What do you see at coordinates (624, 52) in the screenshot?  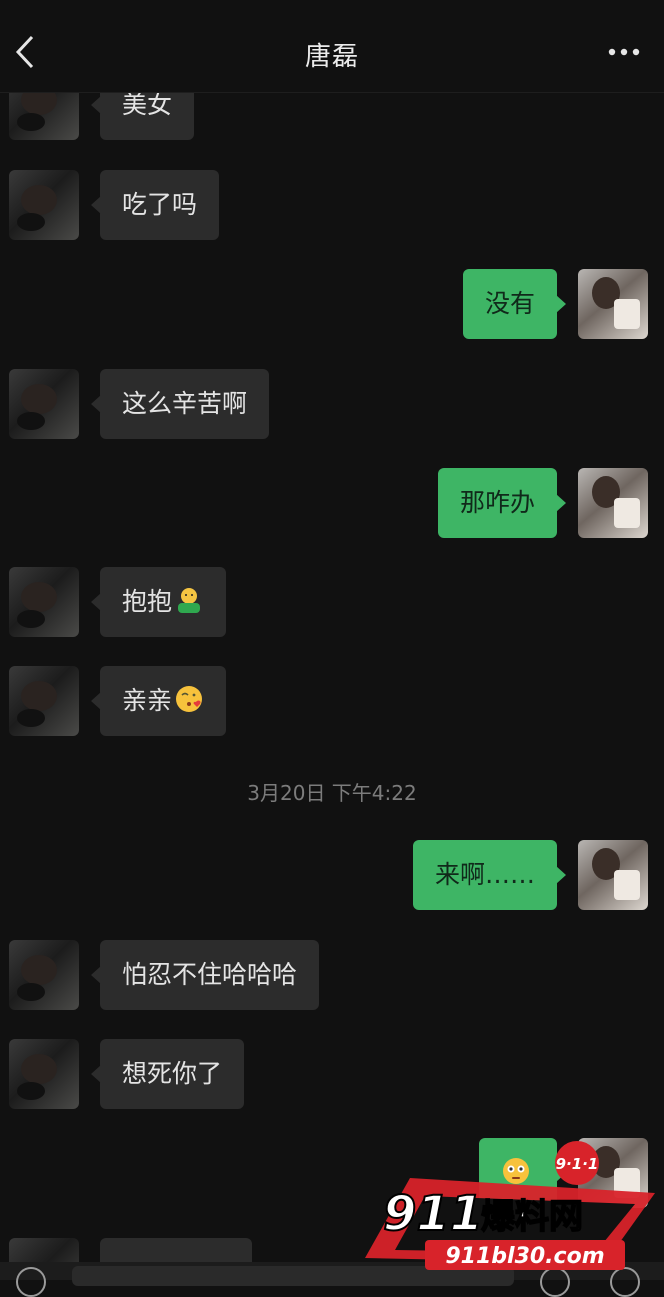 I see `more-dots-icon` at bounding box center [624, 52].